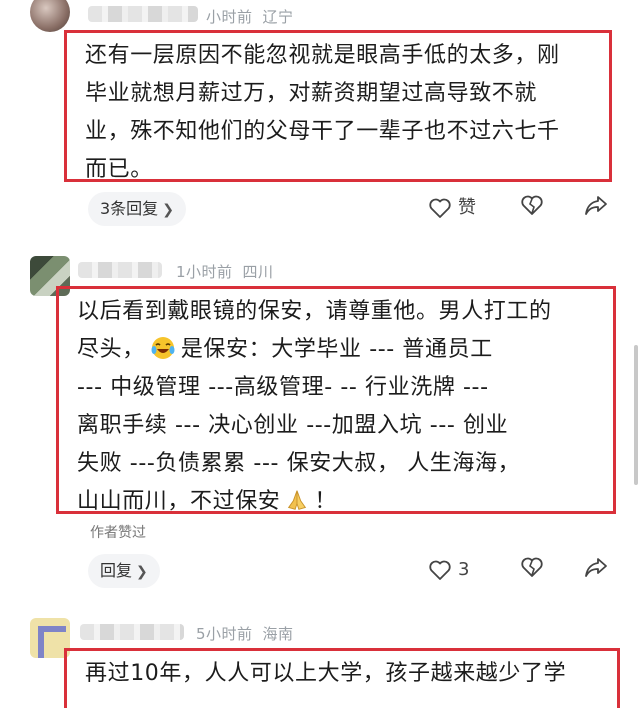 The image size is (640, 708). Describe the element at coordinates (255, 16) in the screenshot. I see `comment-meta: 小时前 辽宁` at that location.